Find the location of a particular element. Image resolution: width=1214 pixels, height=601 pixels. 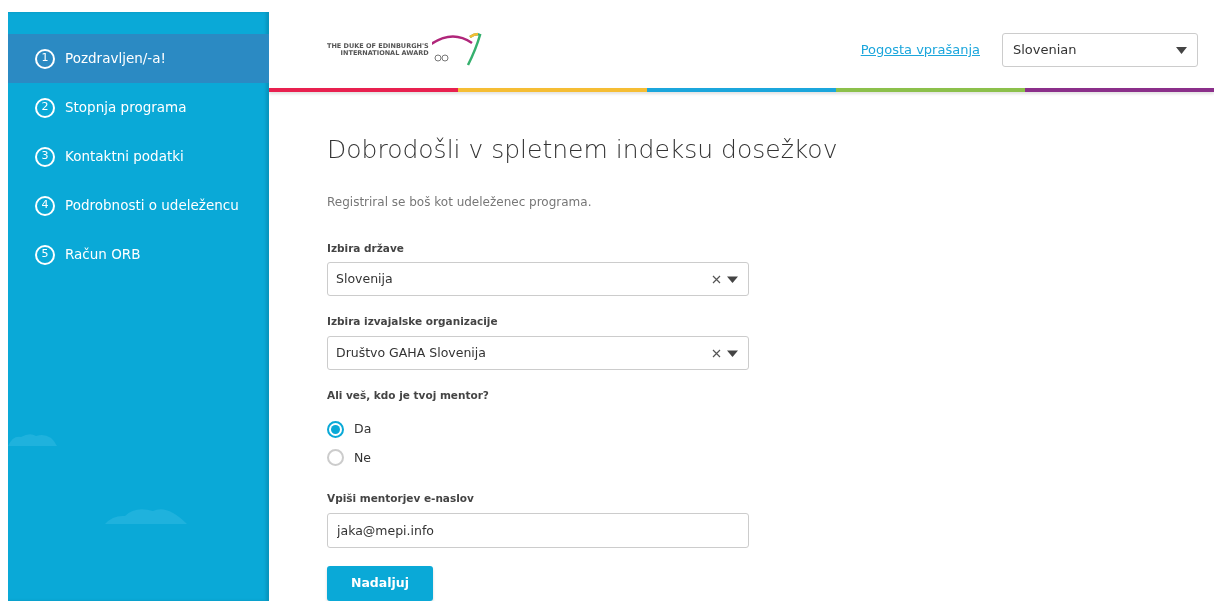

step-number: 1 is located at coordinates (45, 58).